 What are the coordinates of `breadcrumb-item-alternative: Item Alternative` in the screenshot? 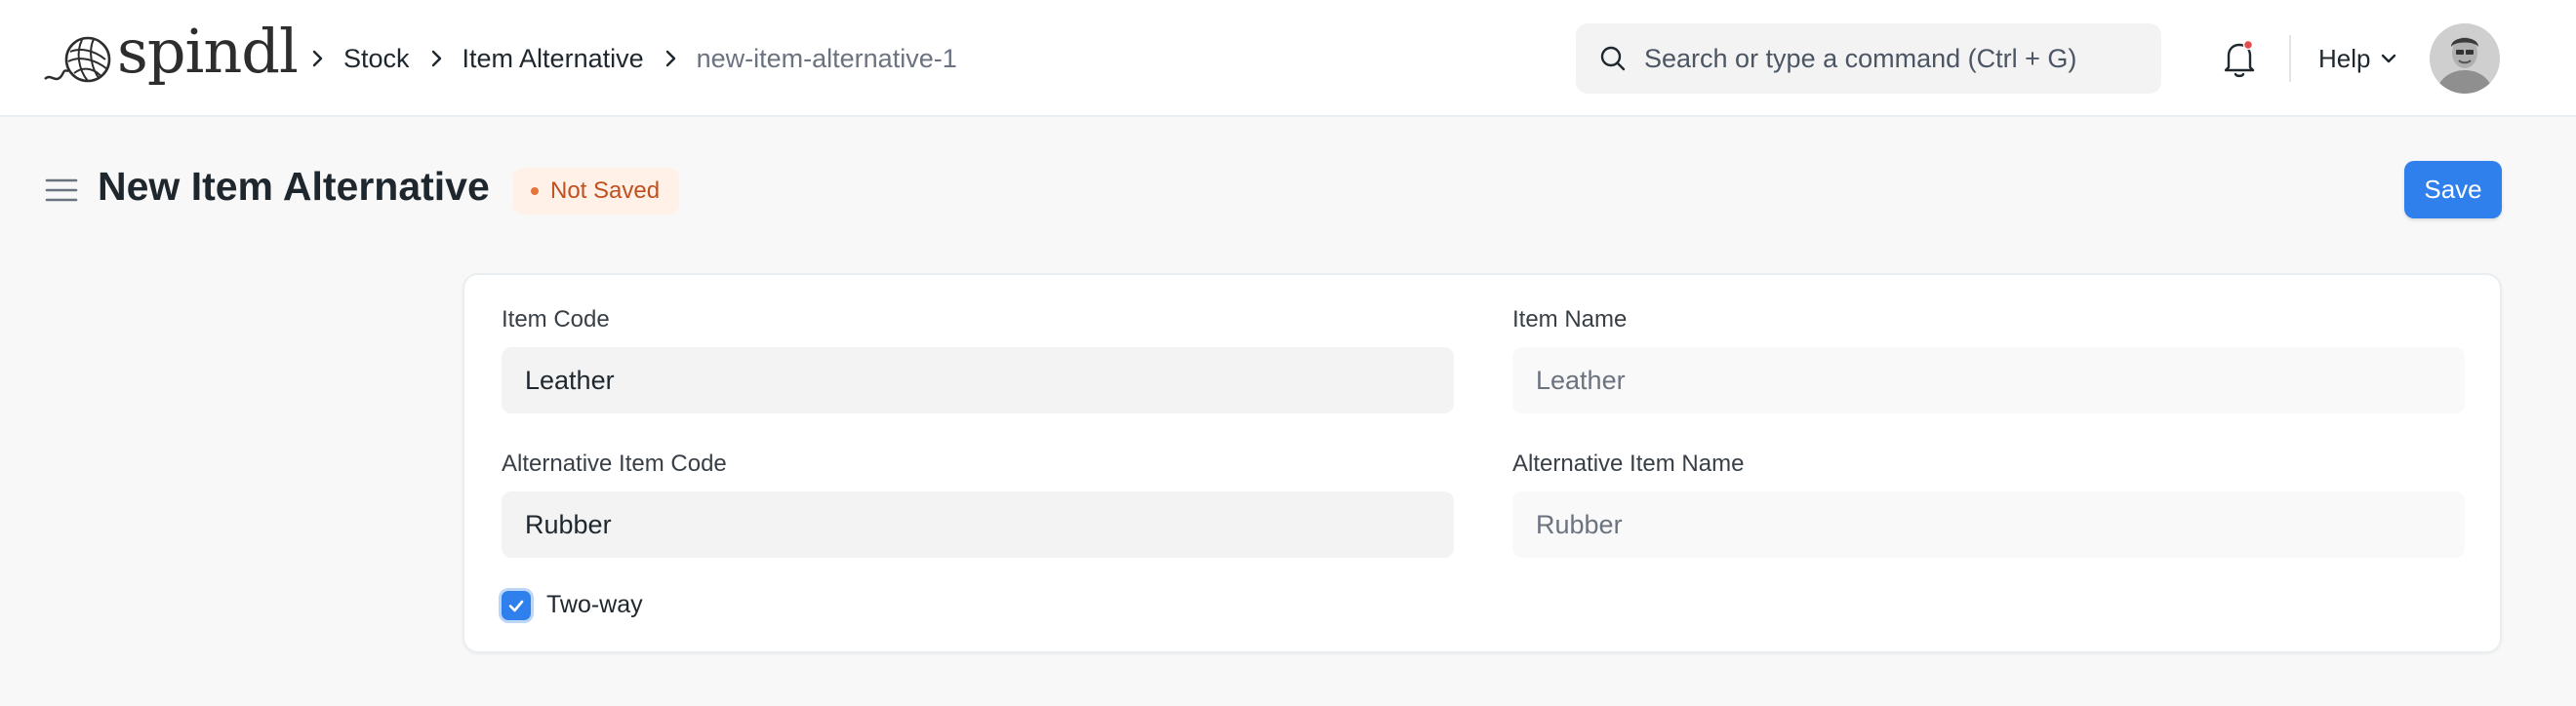 It's located at (553, 59).